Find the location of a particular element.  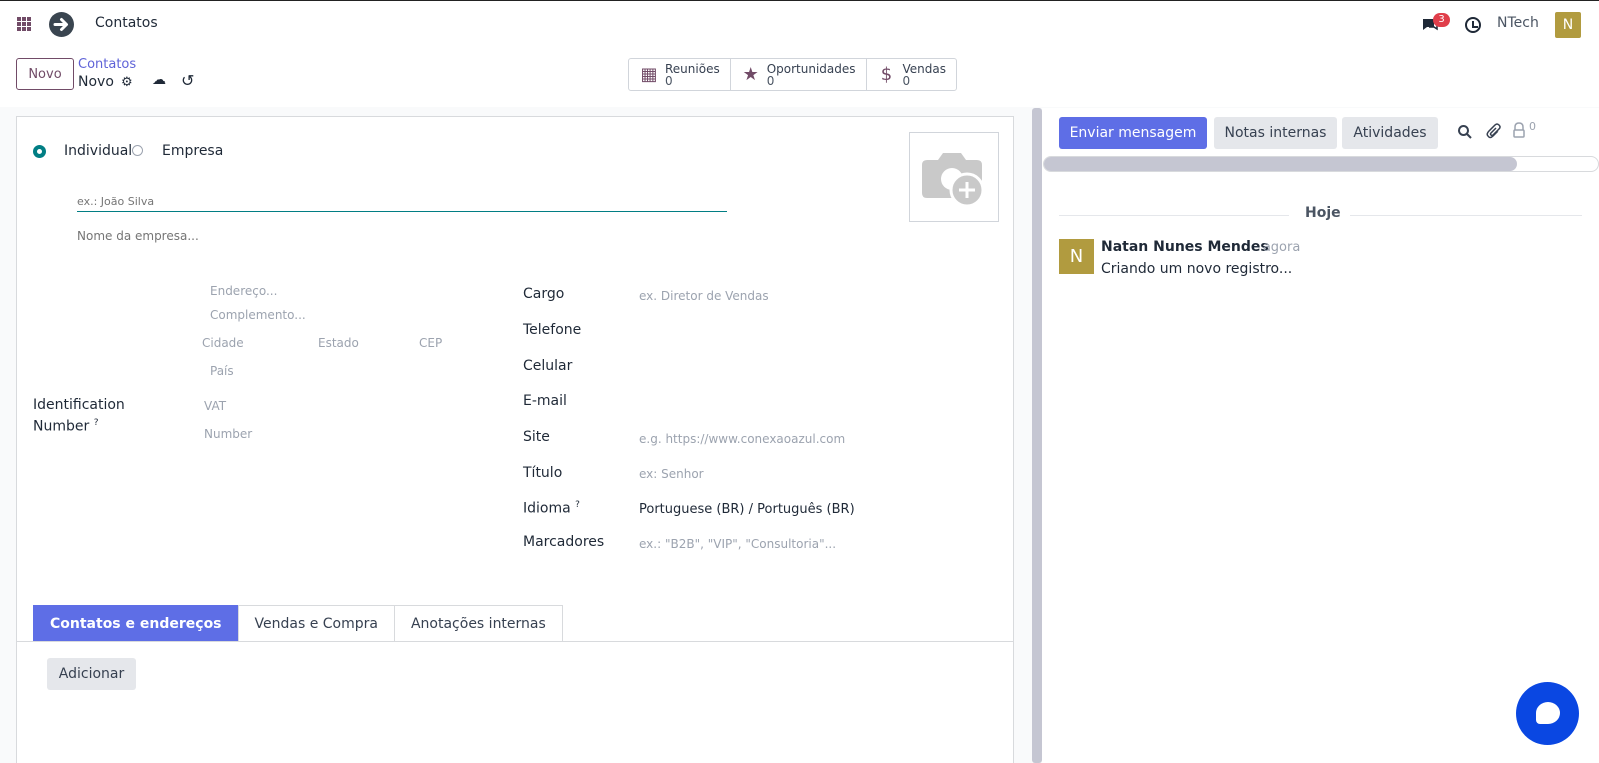

app-title: Contatos is located at coordinates (126, 23).